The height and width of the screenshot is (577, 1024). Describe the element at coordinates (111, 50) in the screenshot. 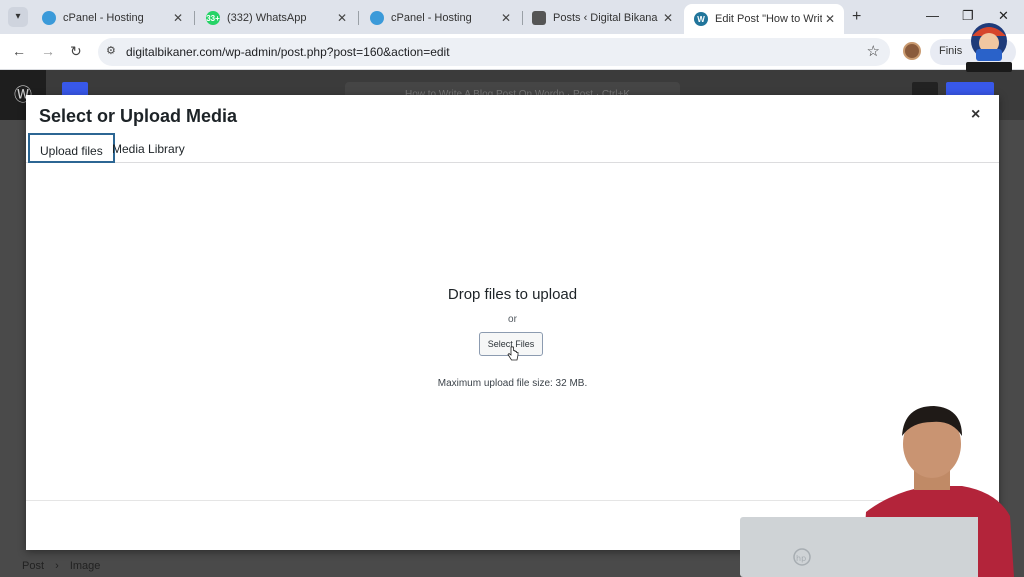

I see `site-settings-icon: ⚙` at that location.